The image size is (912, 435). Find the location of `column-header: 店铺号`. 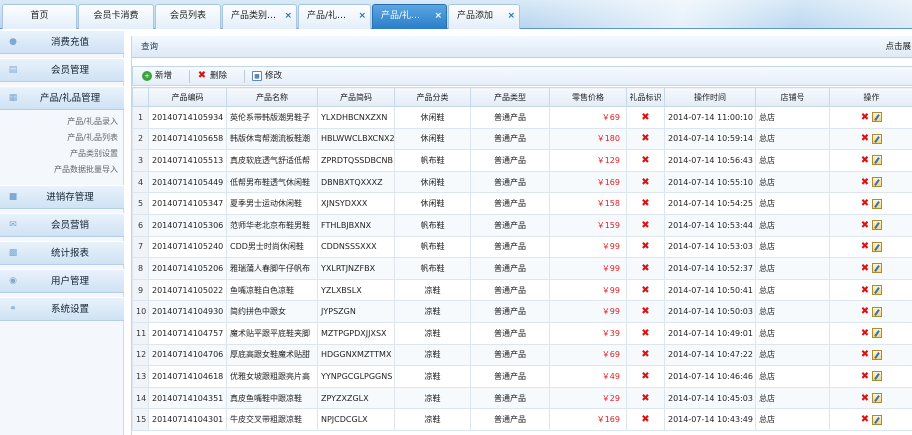

column-header: 店铺号 is located at coordinates (792, 97).